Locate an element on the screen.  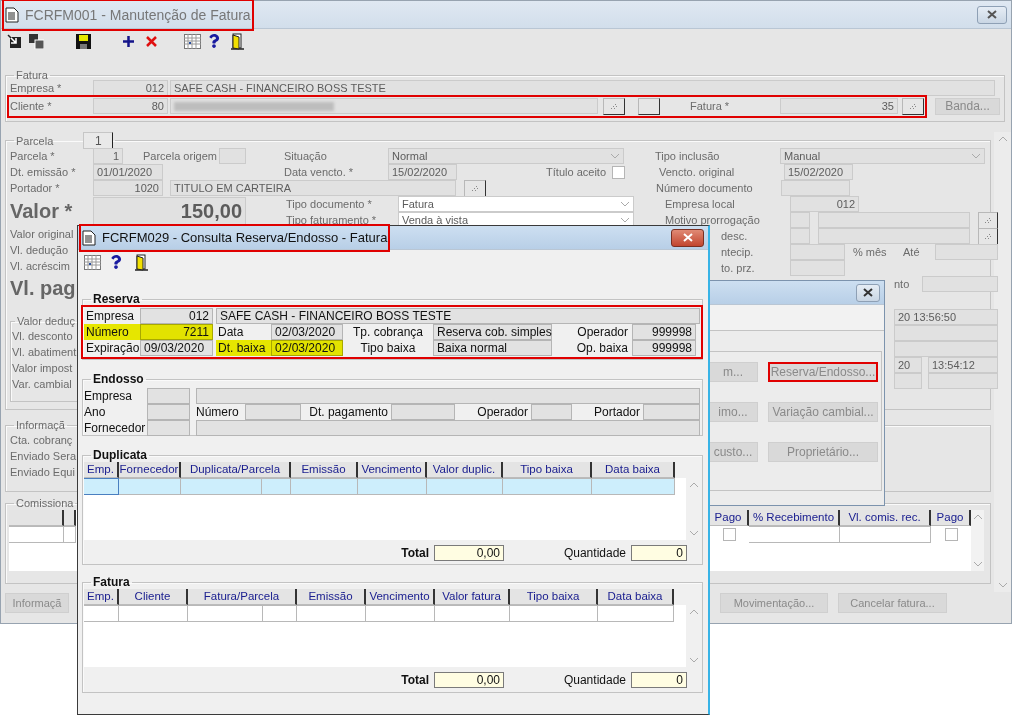
plus-icon is located at coordinates (128, 41).